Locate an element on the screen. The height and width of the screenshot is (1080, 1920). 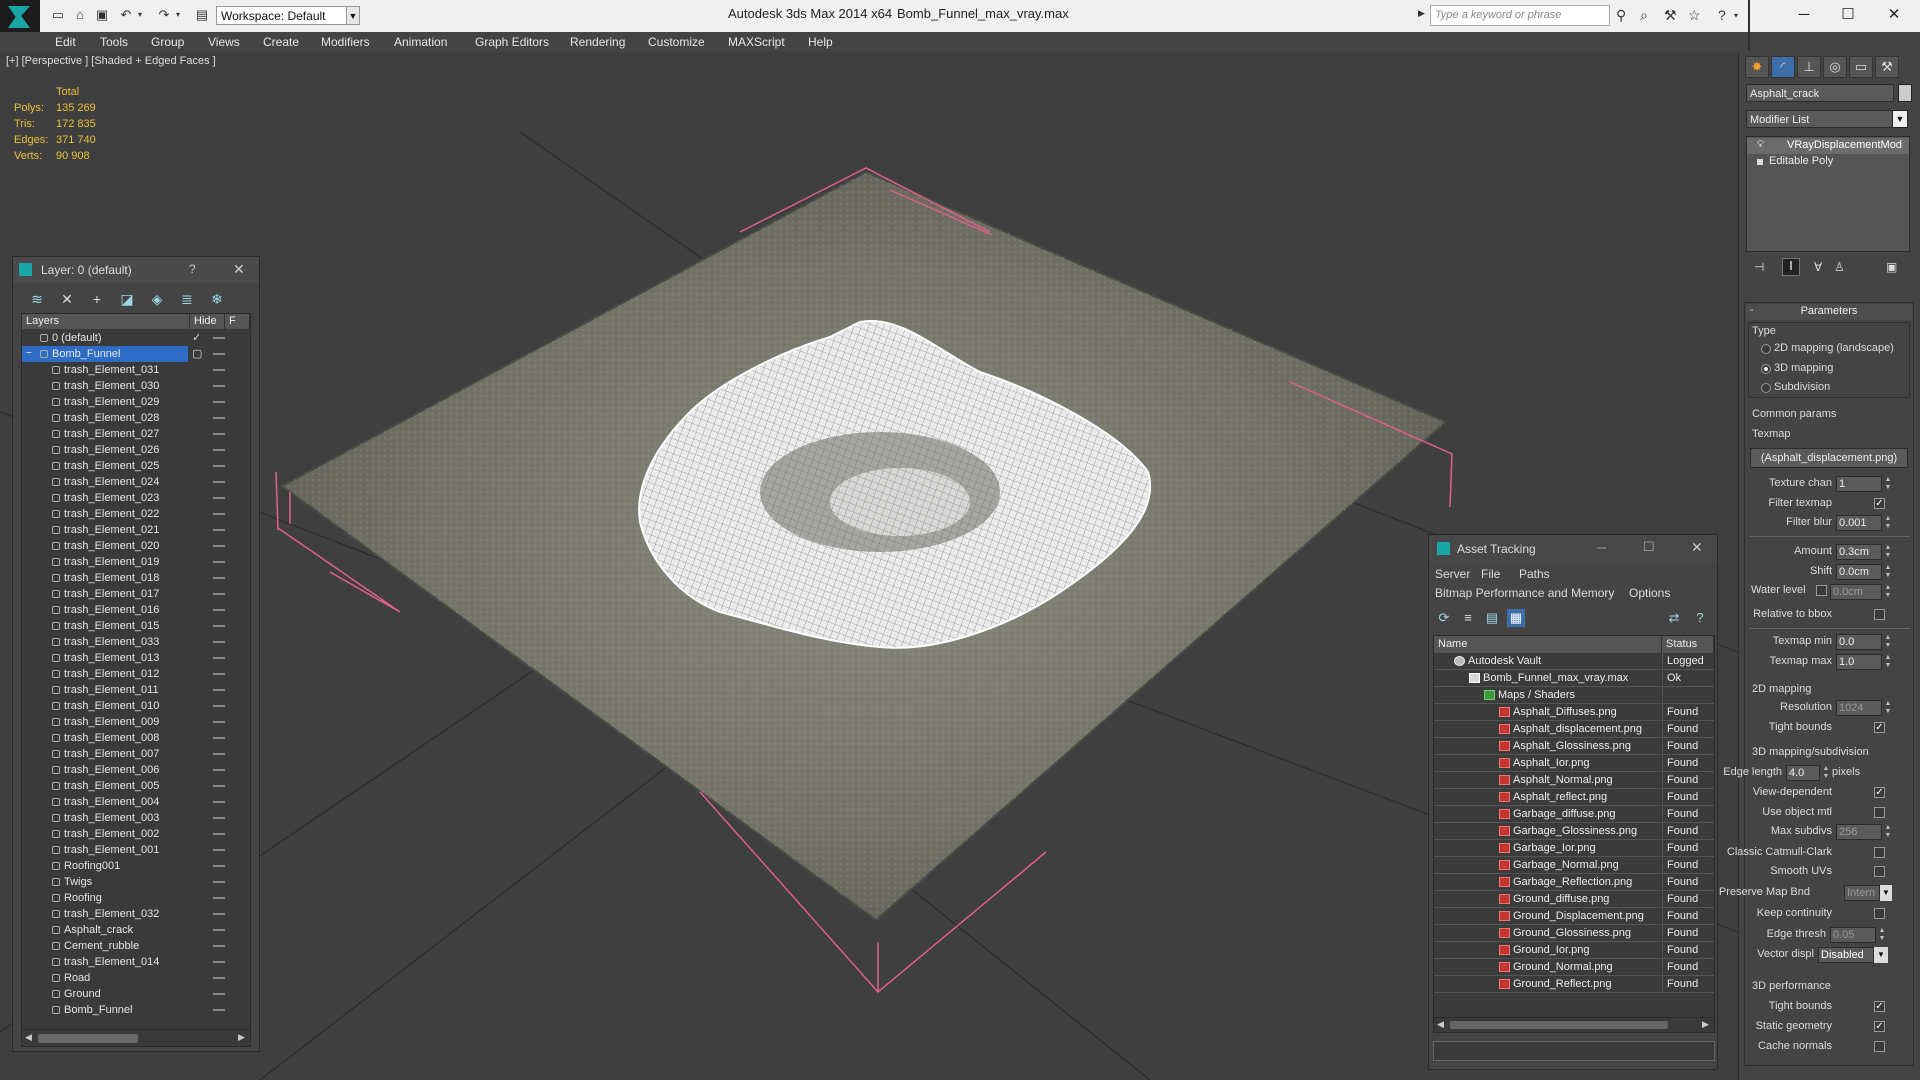
menu-options: Options is located at coordinates (1649, 593).